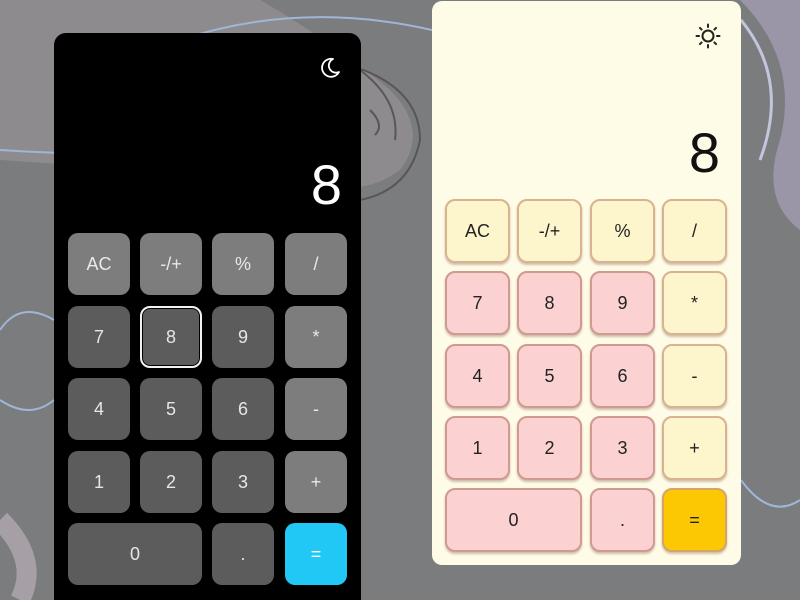 The height and width of the screenshot is (600, 800). I want to click on light-key-percent: %, so click(622, 231).